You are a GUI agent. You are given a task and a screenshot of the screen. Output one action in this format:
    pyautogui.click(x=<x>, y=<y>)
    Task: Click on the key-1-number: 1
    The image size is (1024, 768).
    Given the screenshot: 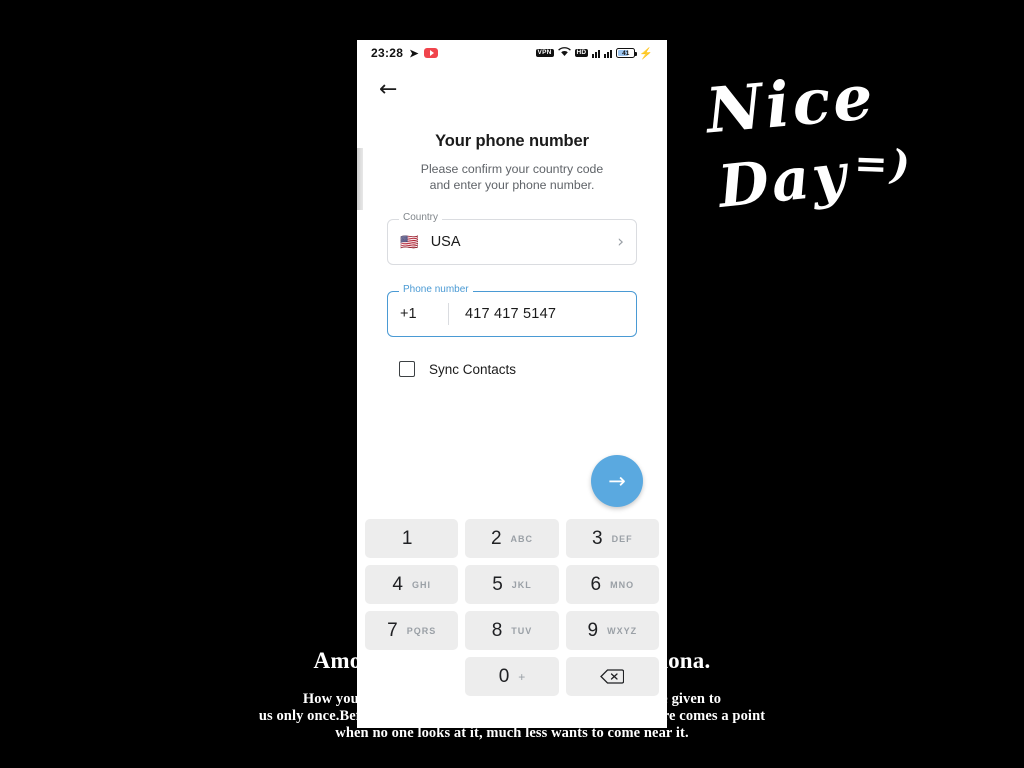 What is the action you would take?
    pyautogui.click(x=407, y=538)
    